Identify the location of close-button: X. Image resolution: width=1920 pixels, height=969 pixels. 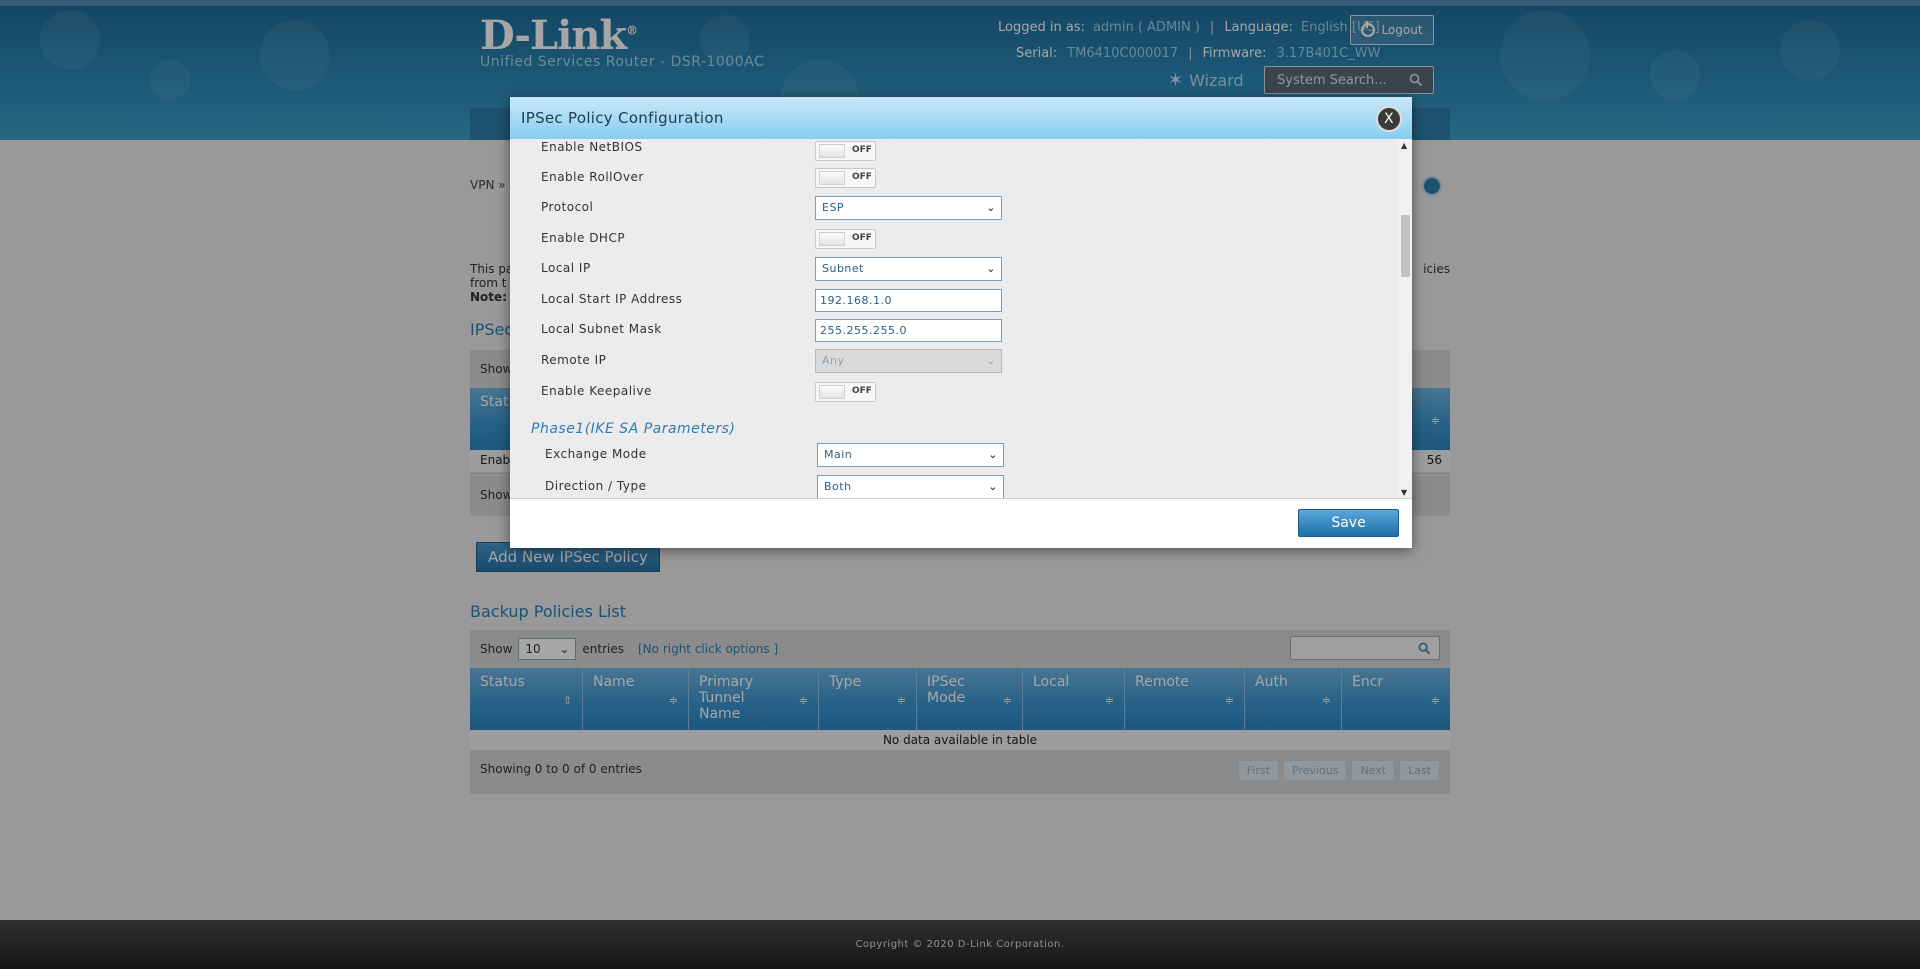
(1389, 119).